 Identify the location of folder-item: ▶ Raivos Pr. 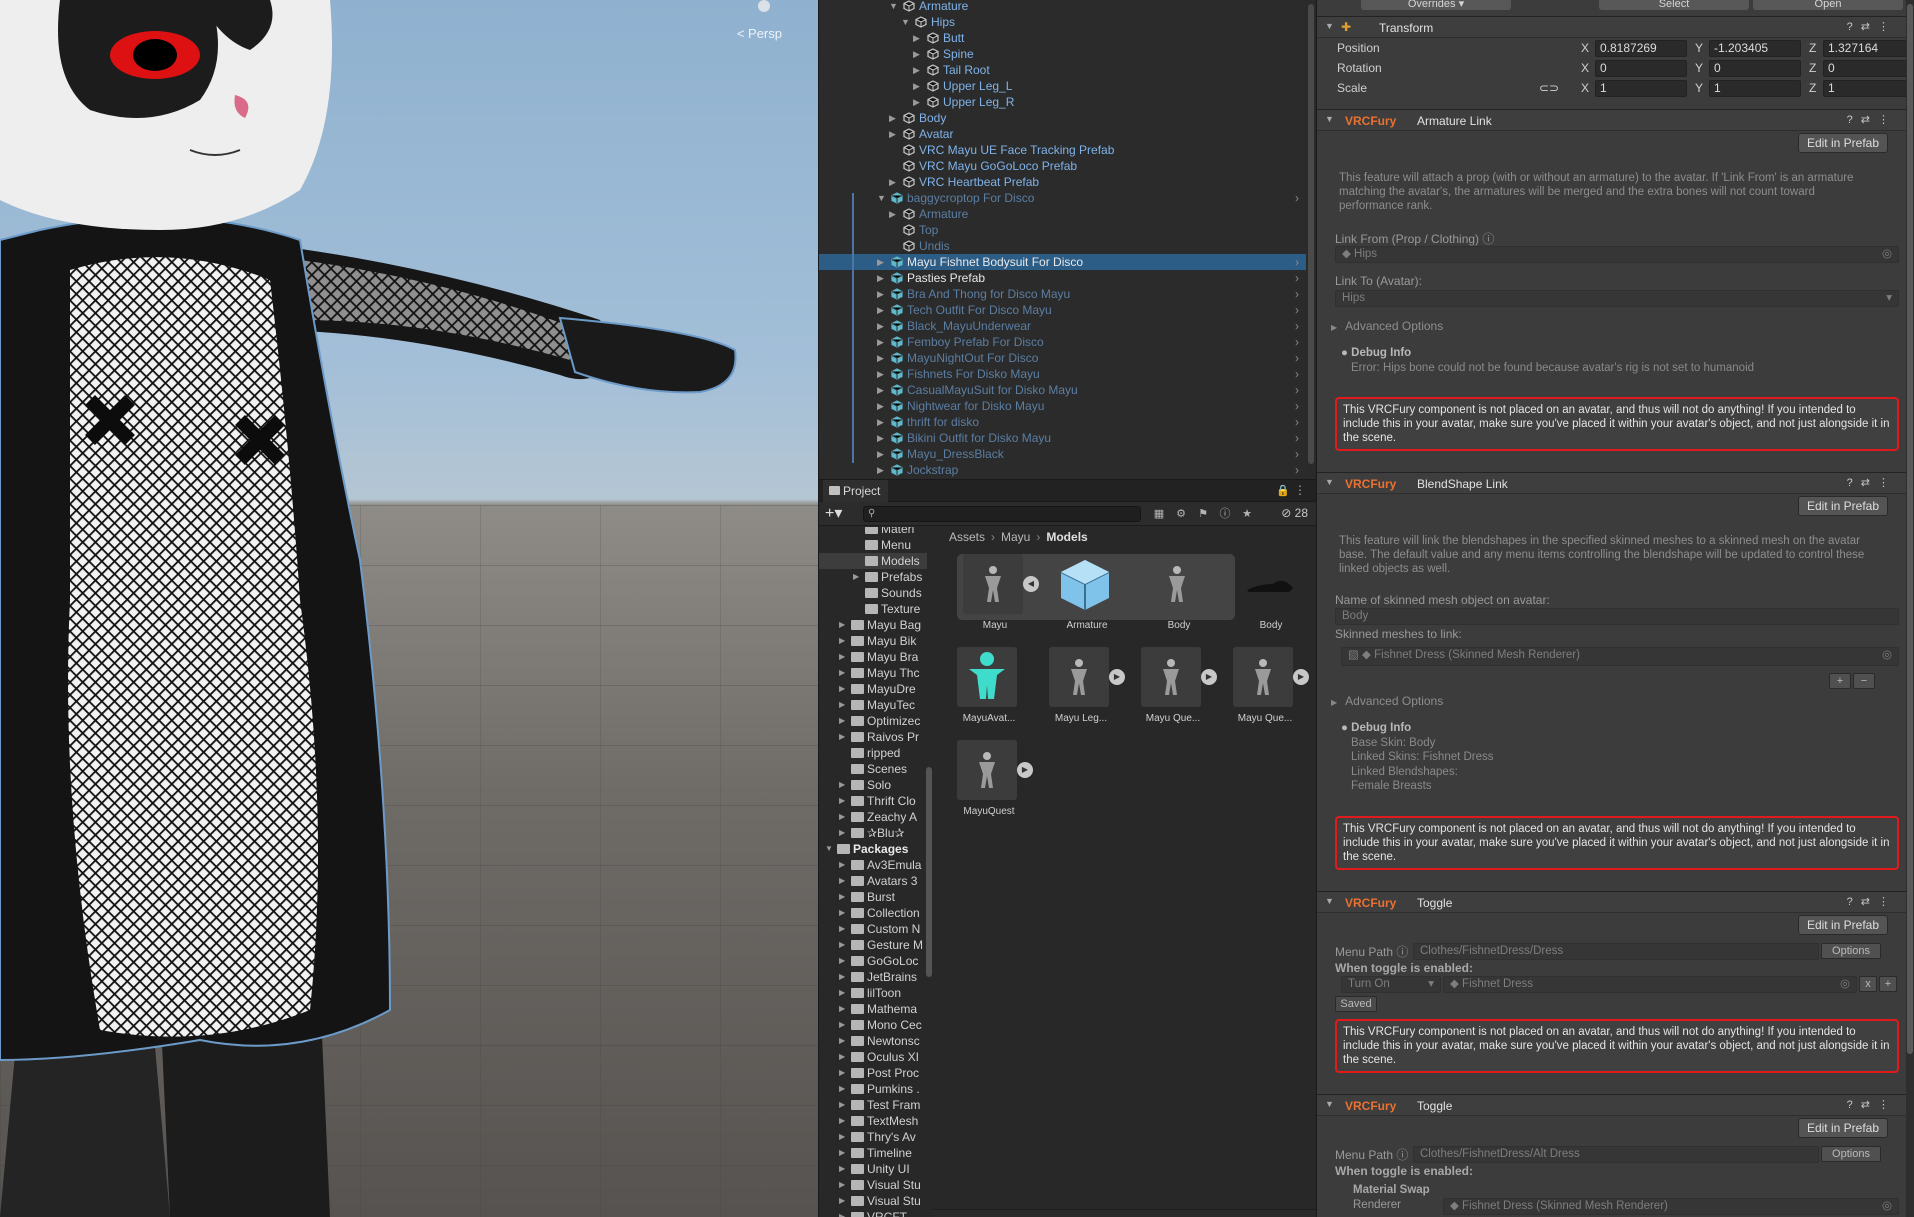
(873, 737).